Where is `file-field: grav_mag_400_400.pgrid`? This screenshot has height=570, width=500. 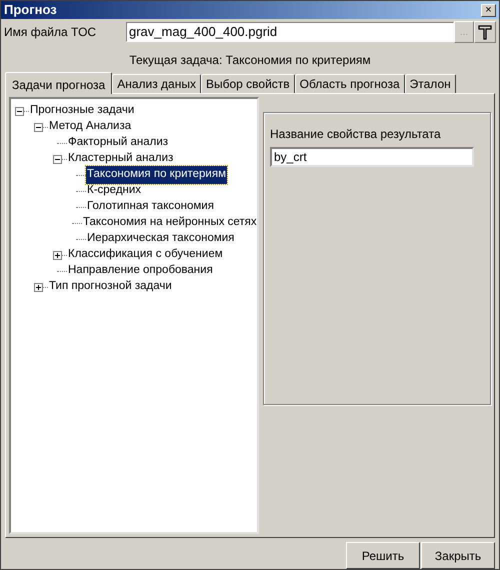 file-field: grav_mag_400_400.pgrid is located at coordinates (290, 32).